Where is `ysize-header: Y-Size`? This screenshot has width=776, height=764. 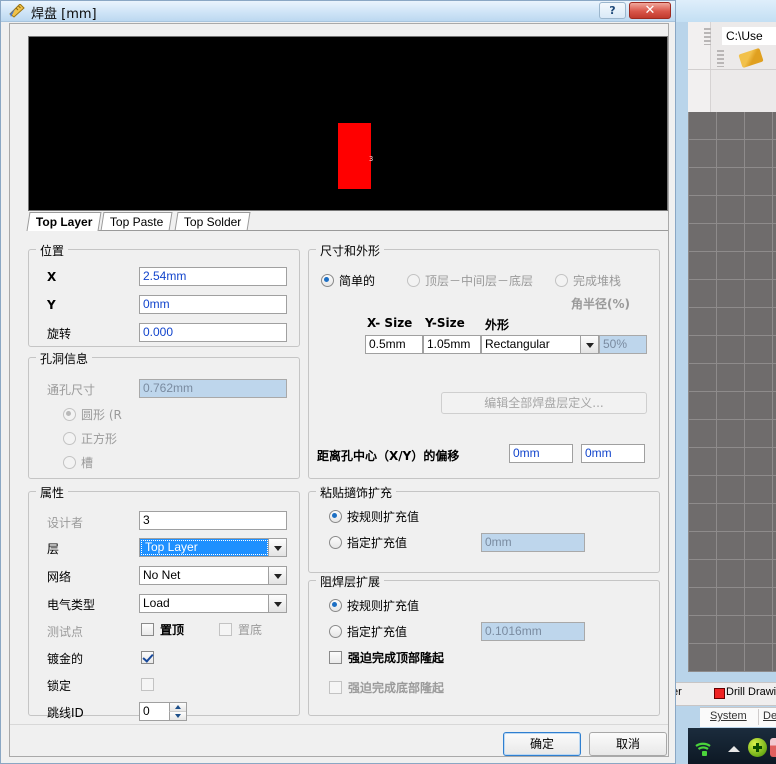
ysize-header: Y-Size is located at coordinates (445, 323).